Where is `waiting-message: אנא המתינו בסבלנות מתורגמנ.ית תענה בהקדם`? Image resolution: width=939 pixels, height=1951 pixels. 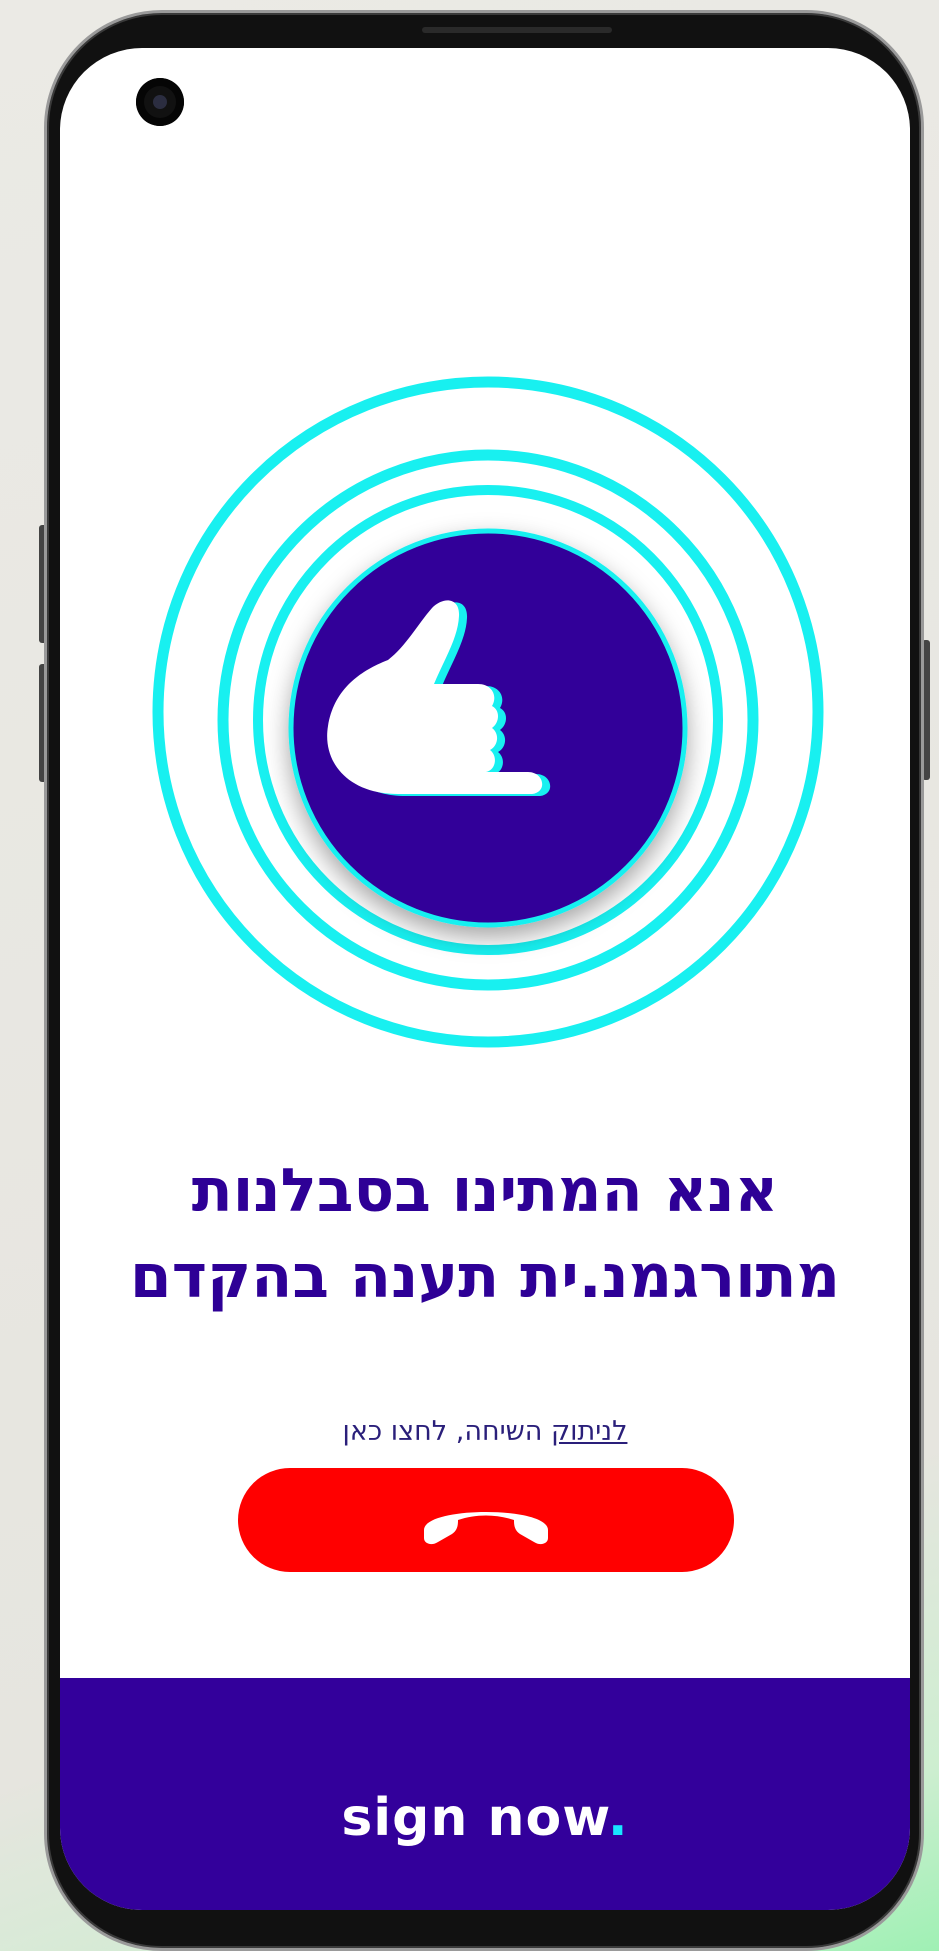 waiting-message: אנא המתינו בסבלנות מתורגמנ.ית תענה בהקדם is located at coordinates (485, 1234).